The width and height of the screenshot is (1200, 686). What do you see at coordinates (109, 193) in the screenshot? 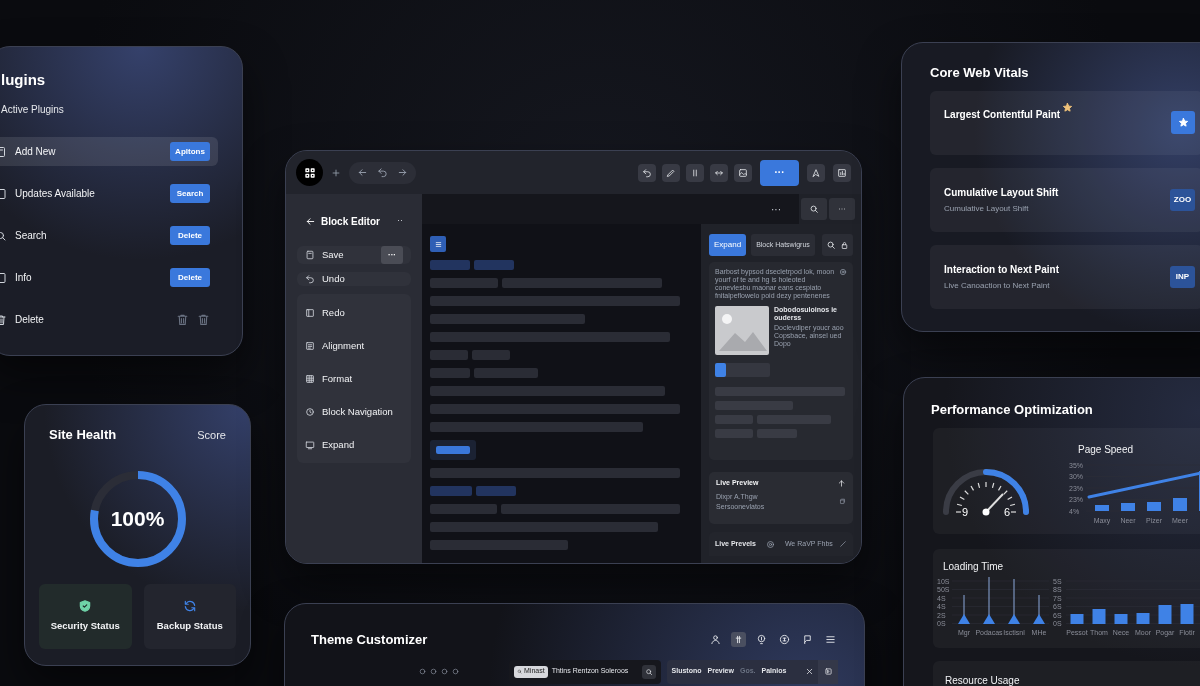
I see `plugin-row: Updates Available Search` at bounding box center [109, 193].